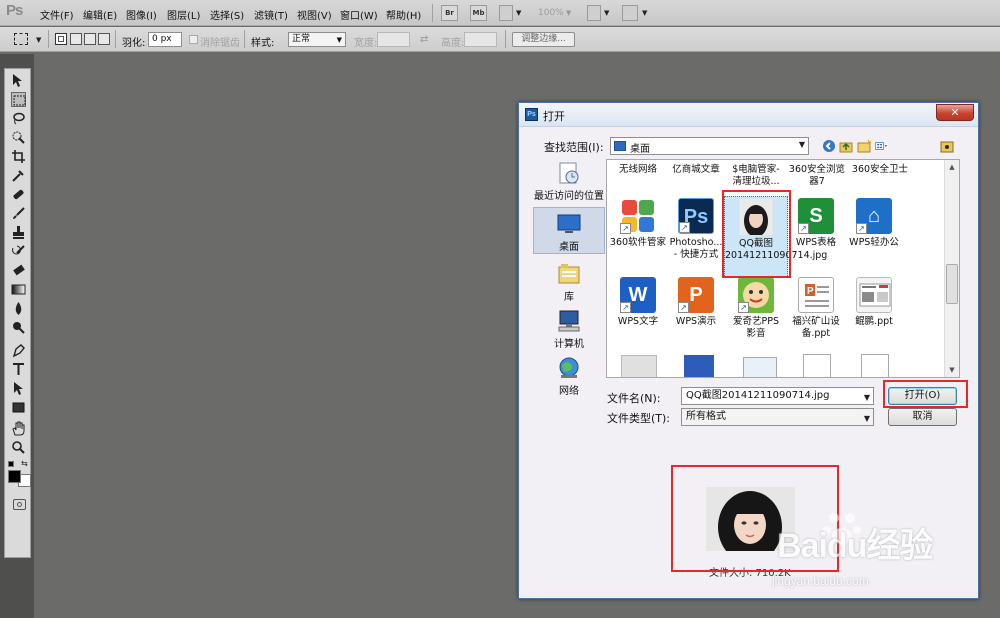  I want to click on menu-file: 文件(F), so click(57, 14).